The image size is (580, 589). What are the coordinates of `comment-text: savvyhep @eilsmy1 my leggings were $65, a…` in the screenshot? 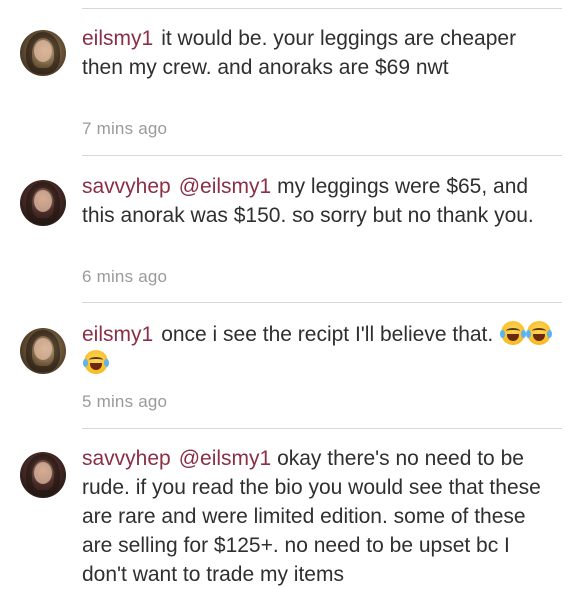 It's located at (317, 201).